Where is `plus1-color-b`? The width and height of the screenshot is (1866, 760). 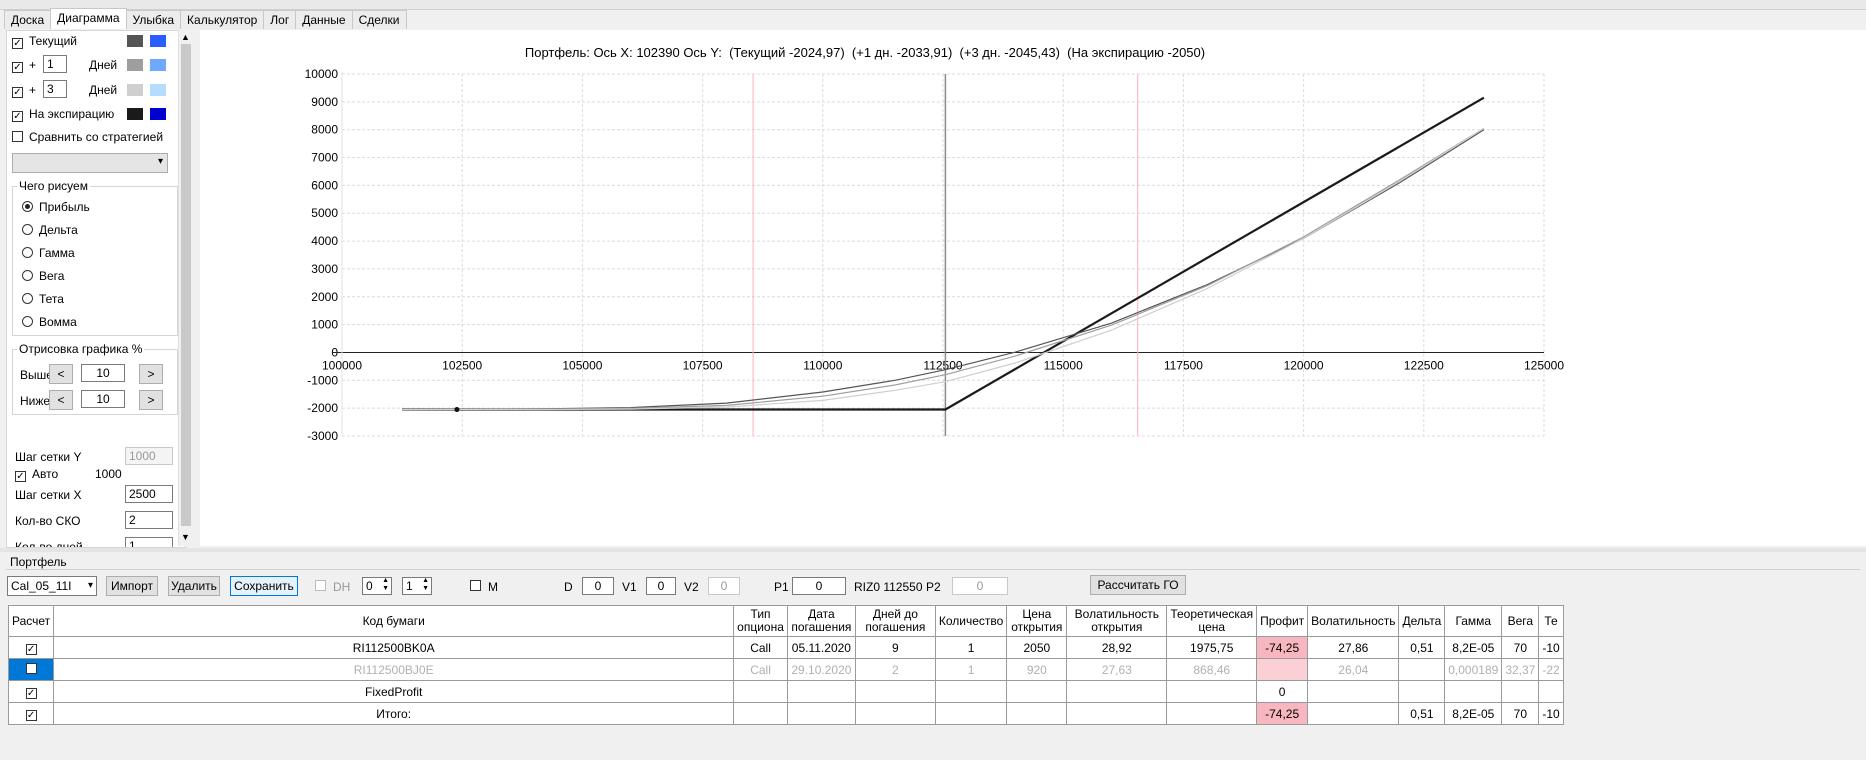 plus1-color-b is located at coordinates (158, 65).